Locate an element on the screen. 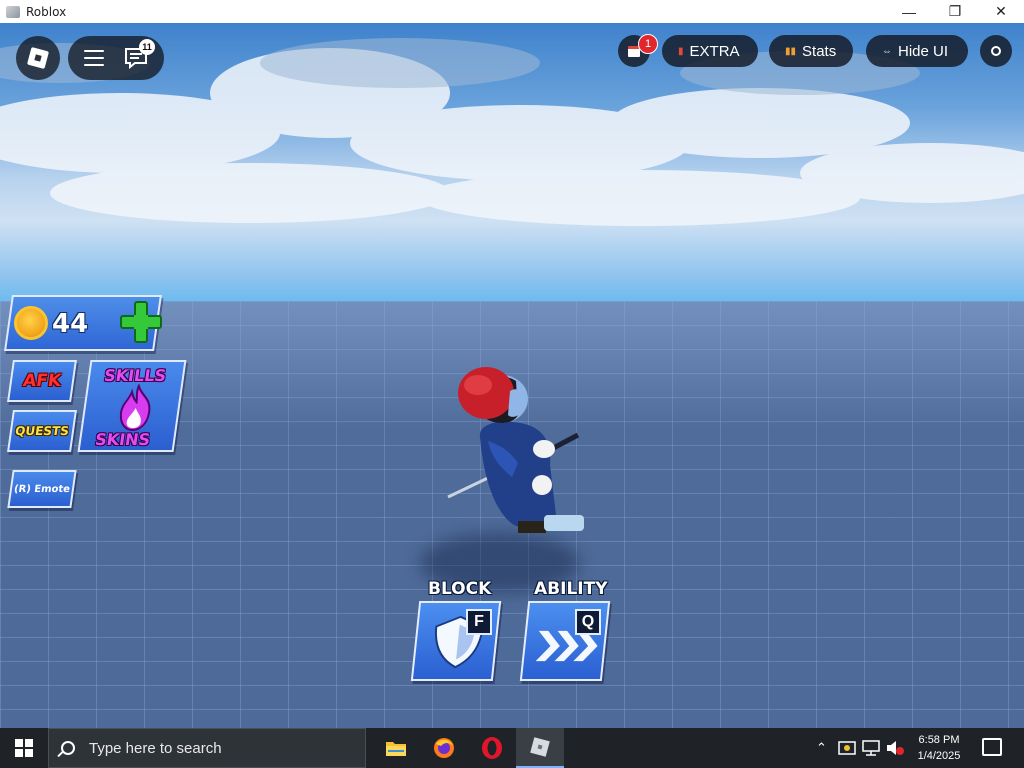  settings-button is located at coordinates (996, 51).